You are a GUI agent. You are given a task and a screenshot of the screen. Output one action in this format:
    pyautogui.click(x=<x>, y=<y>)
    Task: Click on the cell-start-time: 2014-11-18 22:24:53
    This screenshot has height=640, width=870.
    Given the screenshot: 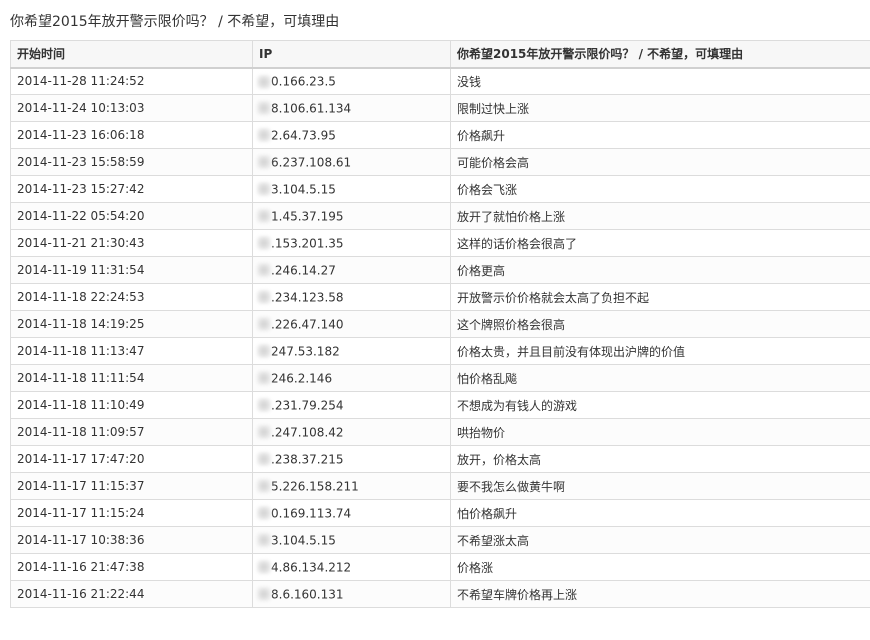 What is the action you would take?
    pyautogui.click(x=131, y=297)
    